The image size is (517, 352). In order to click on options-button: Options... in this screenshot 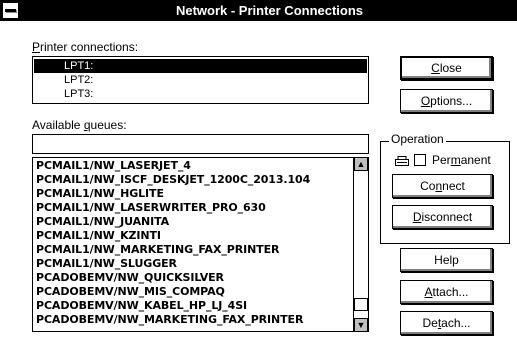, I will do `click(446, 101)`.